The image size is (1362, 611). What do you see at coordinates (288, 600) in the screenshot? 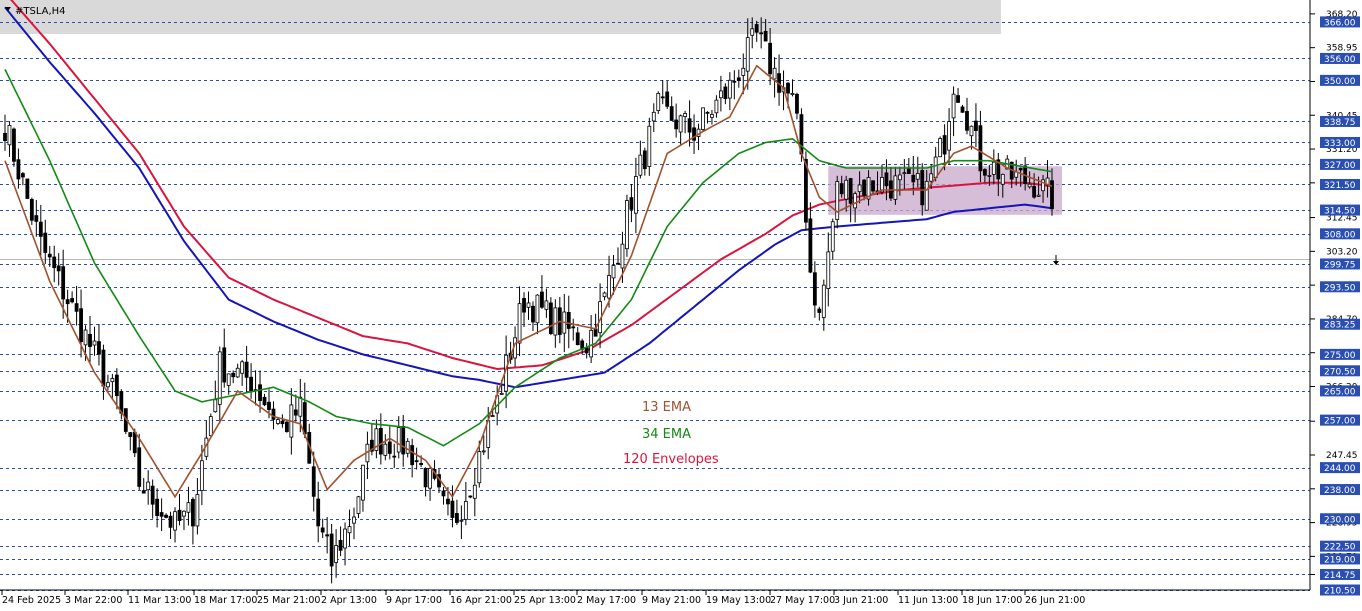
I see `x-tick-label: 25 Mar 21:00` at bounding box center [288, 600].